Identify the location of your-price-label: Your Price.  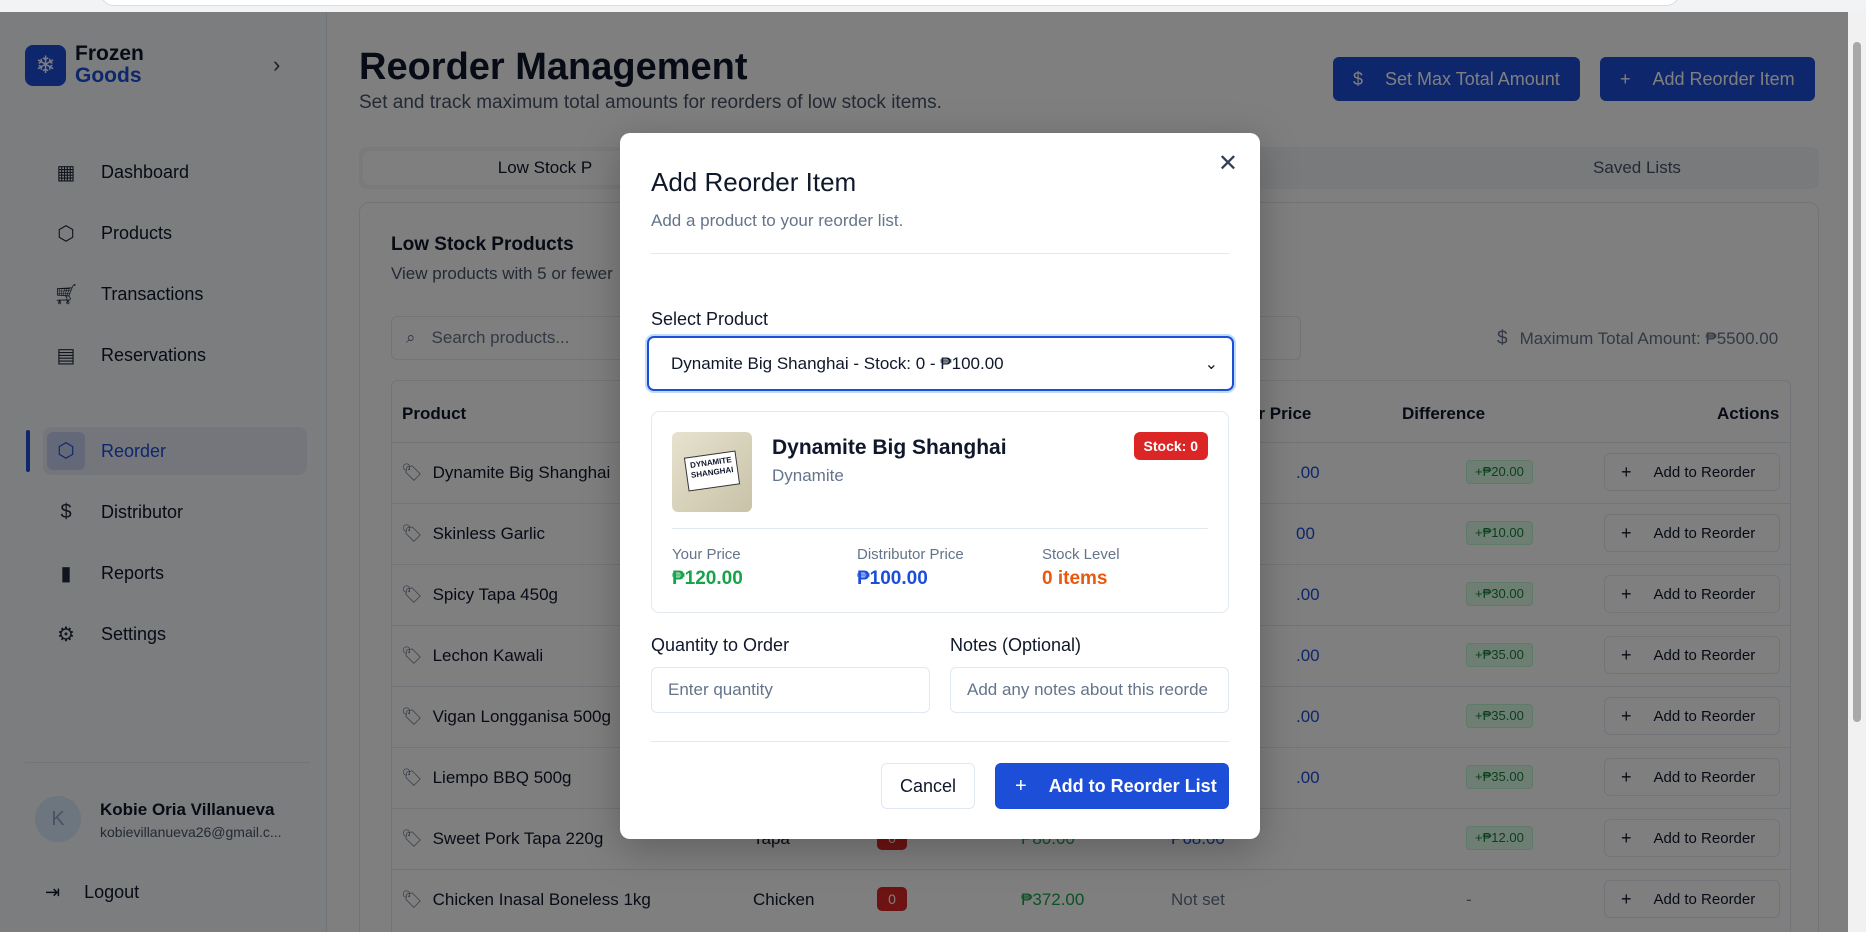
(706, 554).